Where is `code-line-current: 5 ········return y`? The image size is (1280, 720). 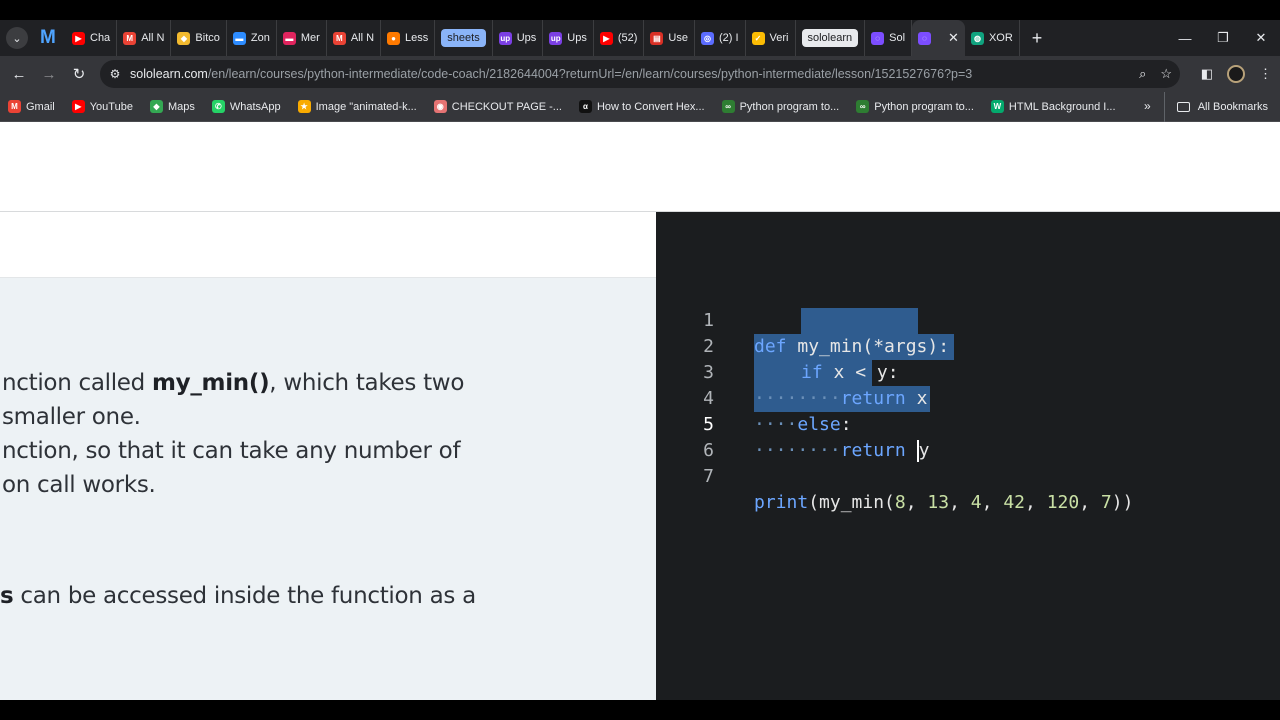 code-line-current: 5 ········return y is located at coordinates (968, 424).